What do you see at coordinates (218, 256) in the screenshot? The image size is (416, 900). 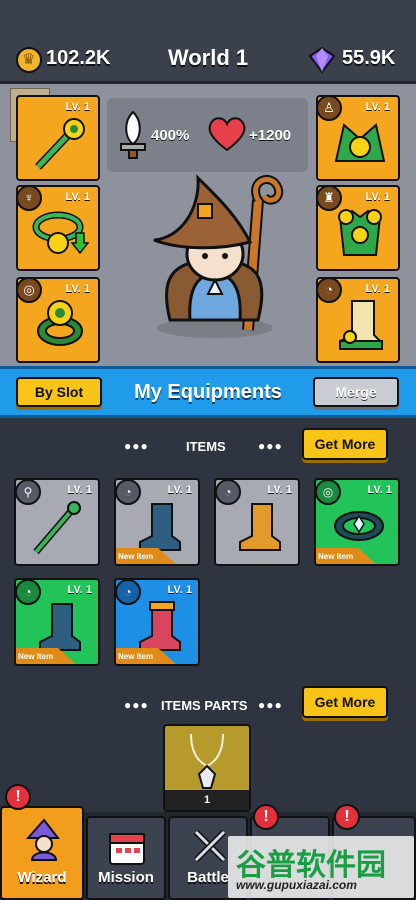 I see `wizard-character` at bounding box center [218, 256].